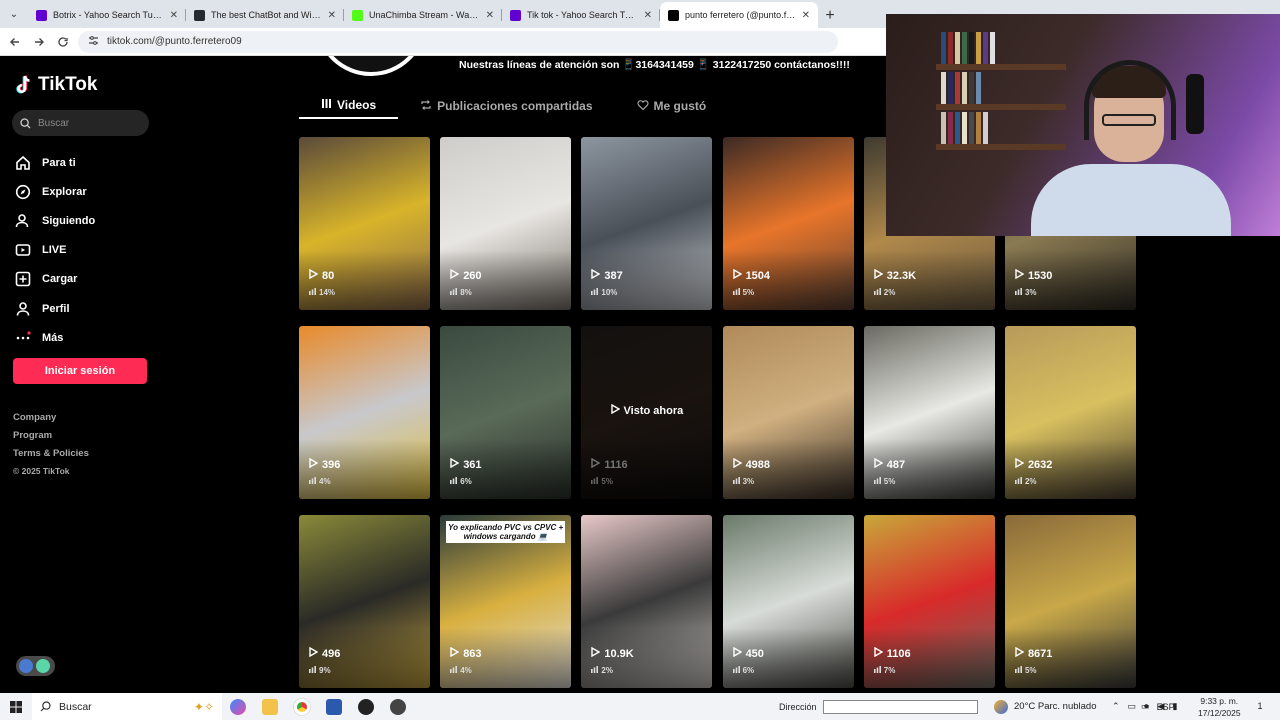  Describe the element at coordinates (423, 15) in the screenshot. I see `browser-tab: UnaChimba Stream - Watch Live ✕` at that location.